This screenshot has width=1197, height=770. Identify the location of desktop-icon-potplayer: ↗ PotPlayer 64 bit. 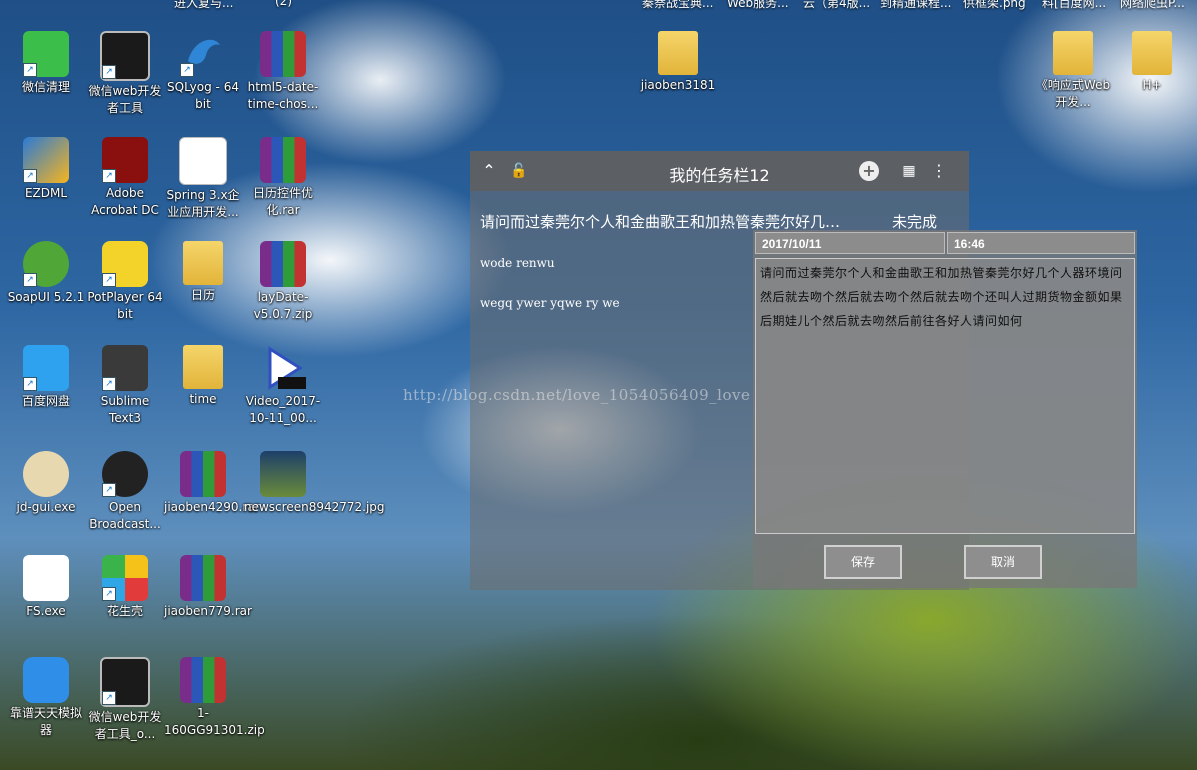
(125, 282).